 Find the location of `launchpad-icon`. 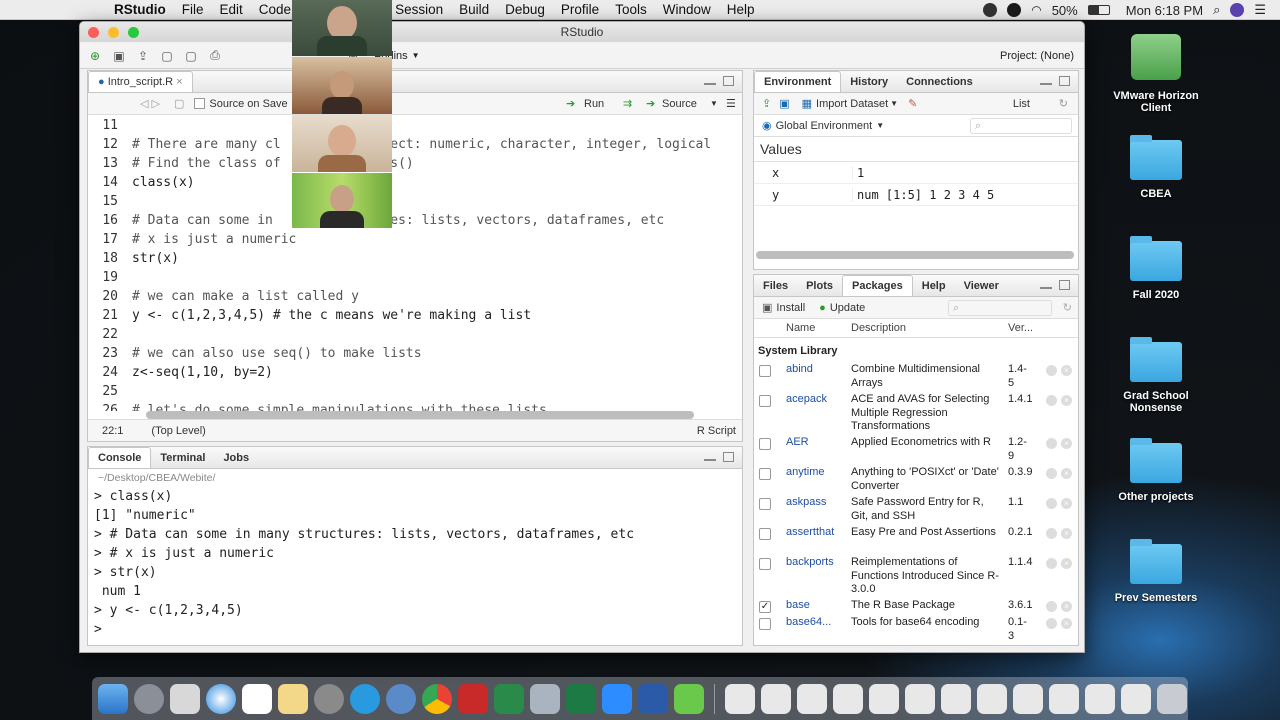

launchpad-icon is located at coordinates (149, 698).